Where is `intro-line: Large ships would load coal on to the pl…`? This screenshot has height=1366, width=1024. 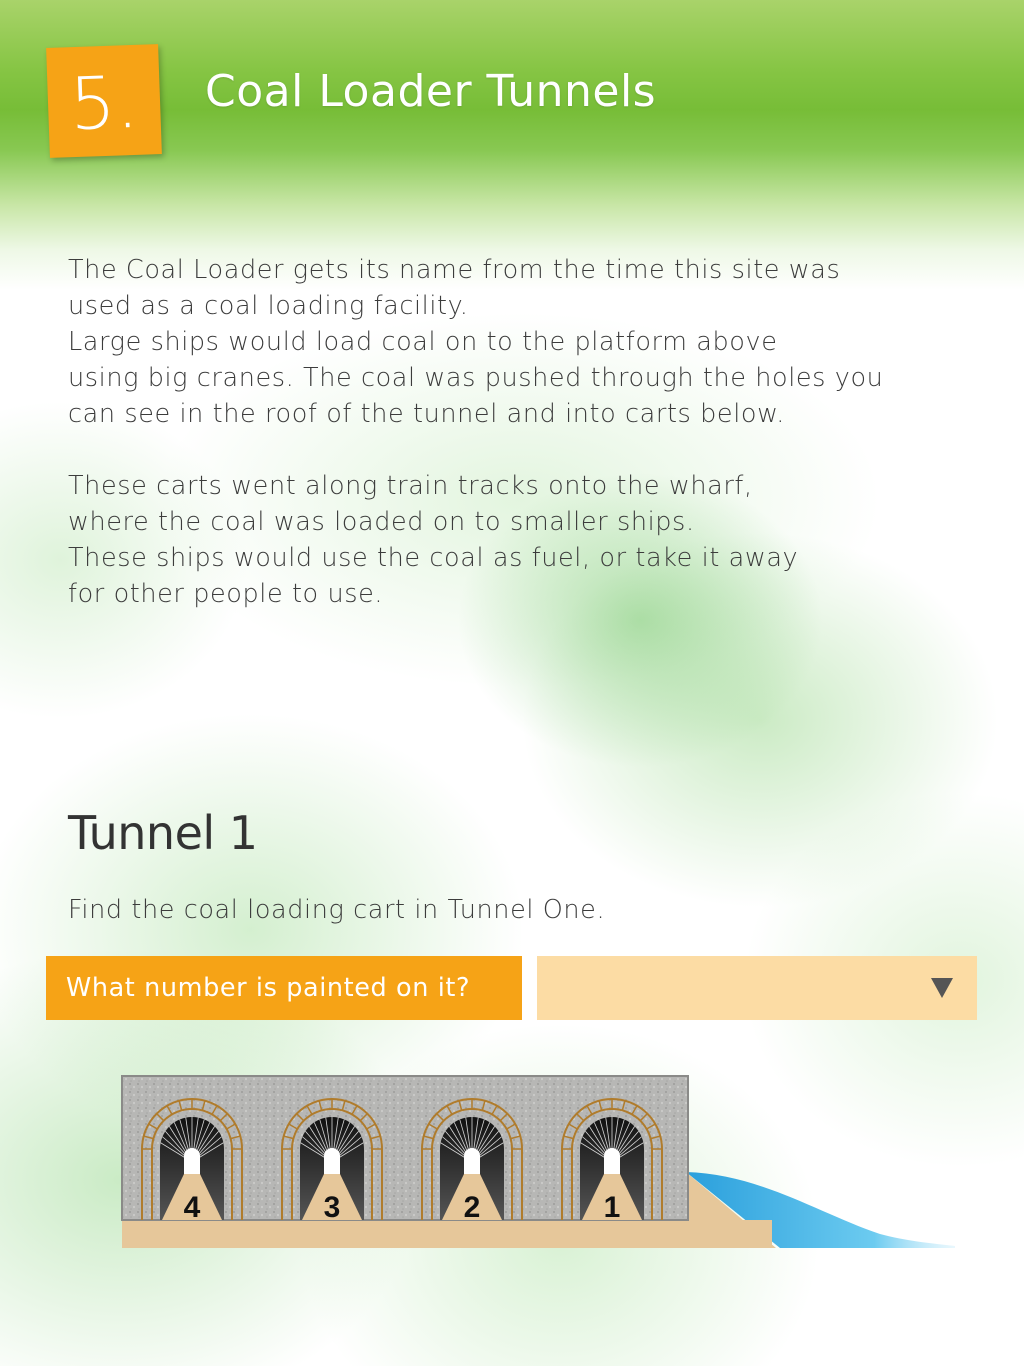 intro-line: Large ships would load coal on to the pl… is located at coordinates (423, 342).